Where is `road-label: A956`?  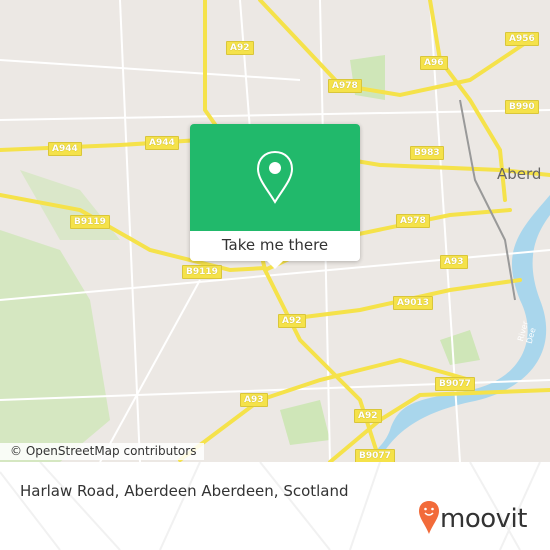
road-label: A956 is located at coordinates (522, 39).